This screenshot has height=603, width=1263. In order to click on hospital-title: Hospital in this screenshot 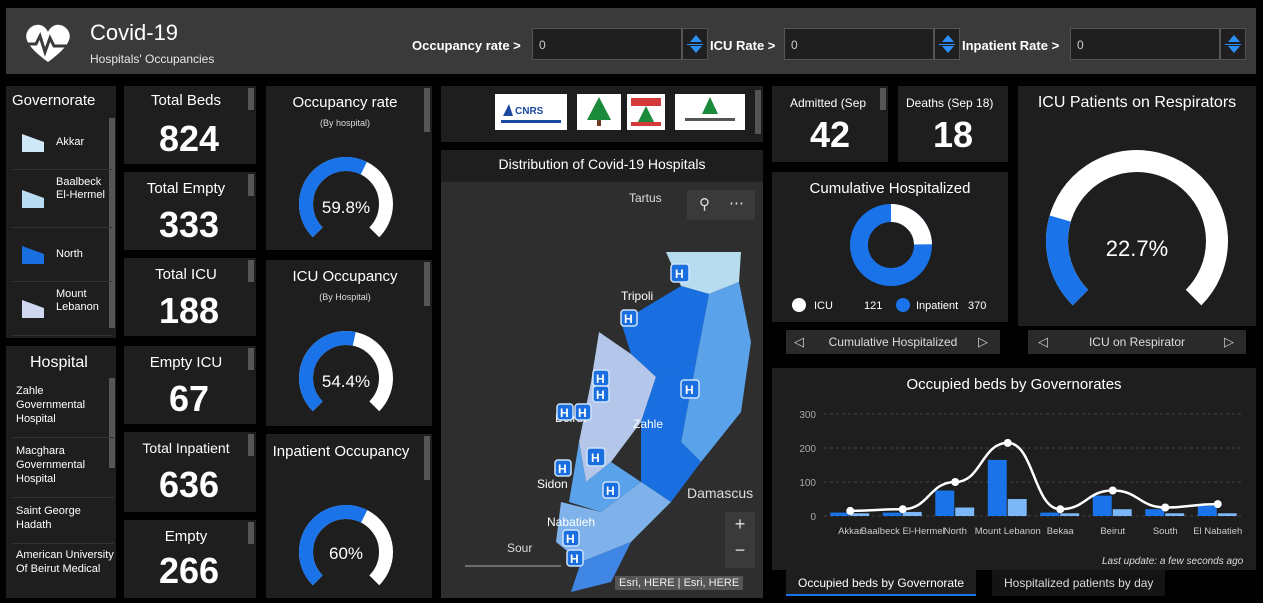, I will do `click(59, 362)`.